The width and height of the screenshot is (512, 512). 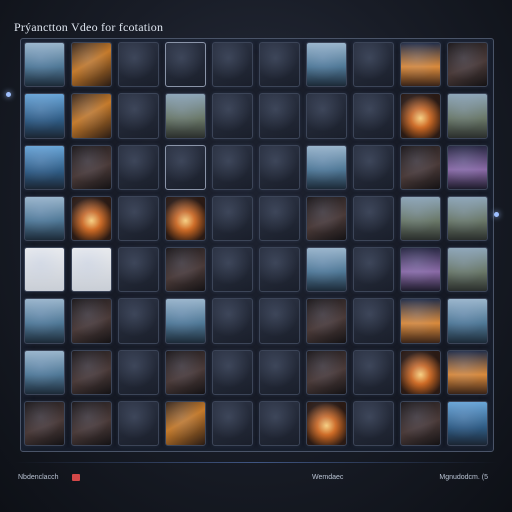 What do you see at coordinates (327, 477) in the screenshot?
I see `footer-mid-label: Wemdaec` at bounding box center [327, 477].